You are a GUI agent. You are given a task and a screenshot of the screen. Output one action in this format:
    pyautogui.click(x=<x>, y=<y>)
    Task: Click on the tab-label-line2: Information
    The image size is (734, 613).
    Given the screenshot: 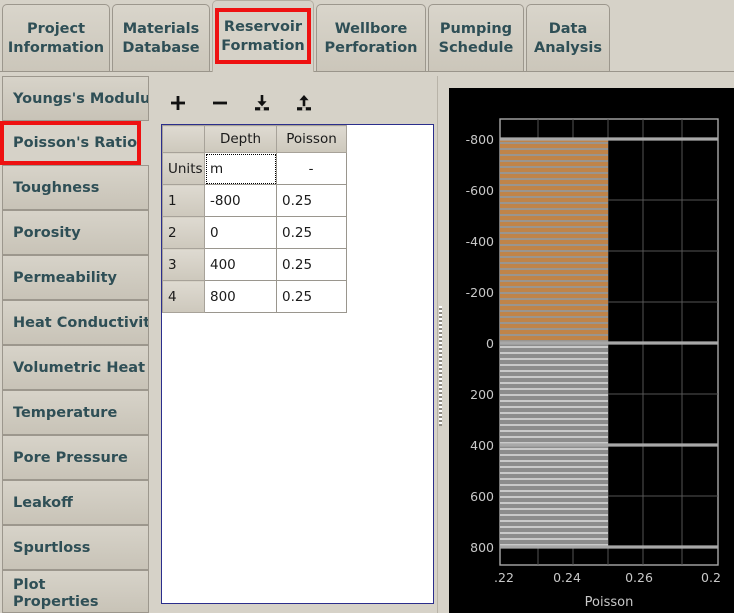 What is the action you would take?
    pyautogui.click(x=56, y=47)
    